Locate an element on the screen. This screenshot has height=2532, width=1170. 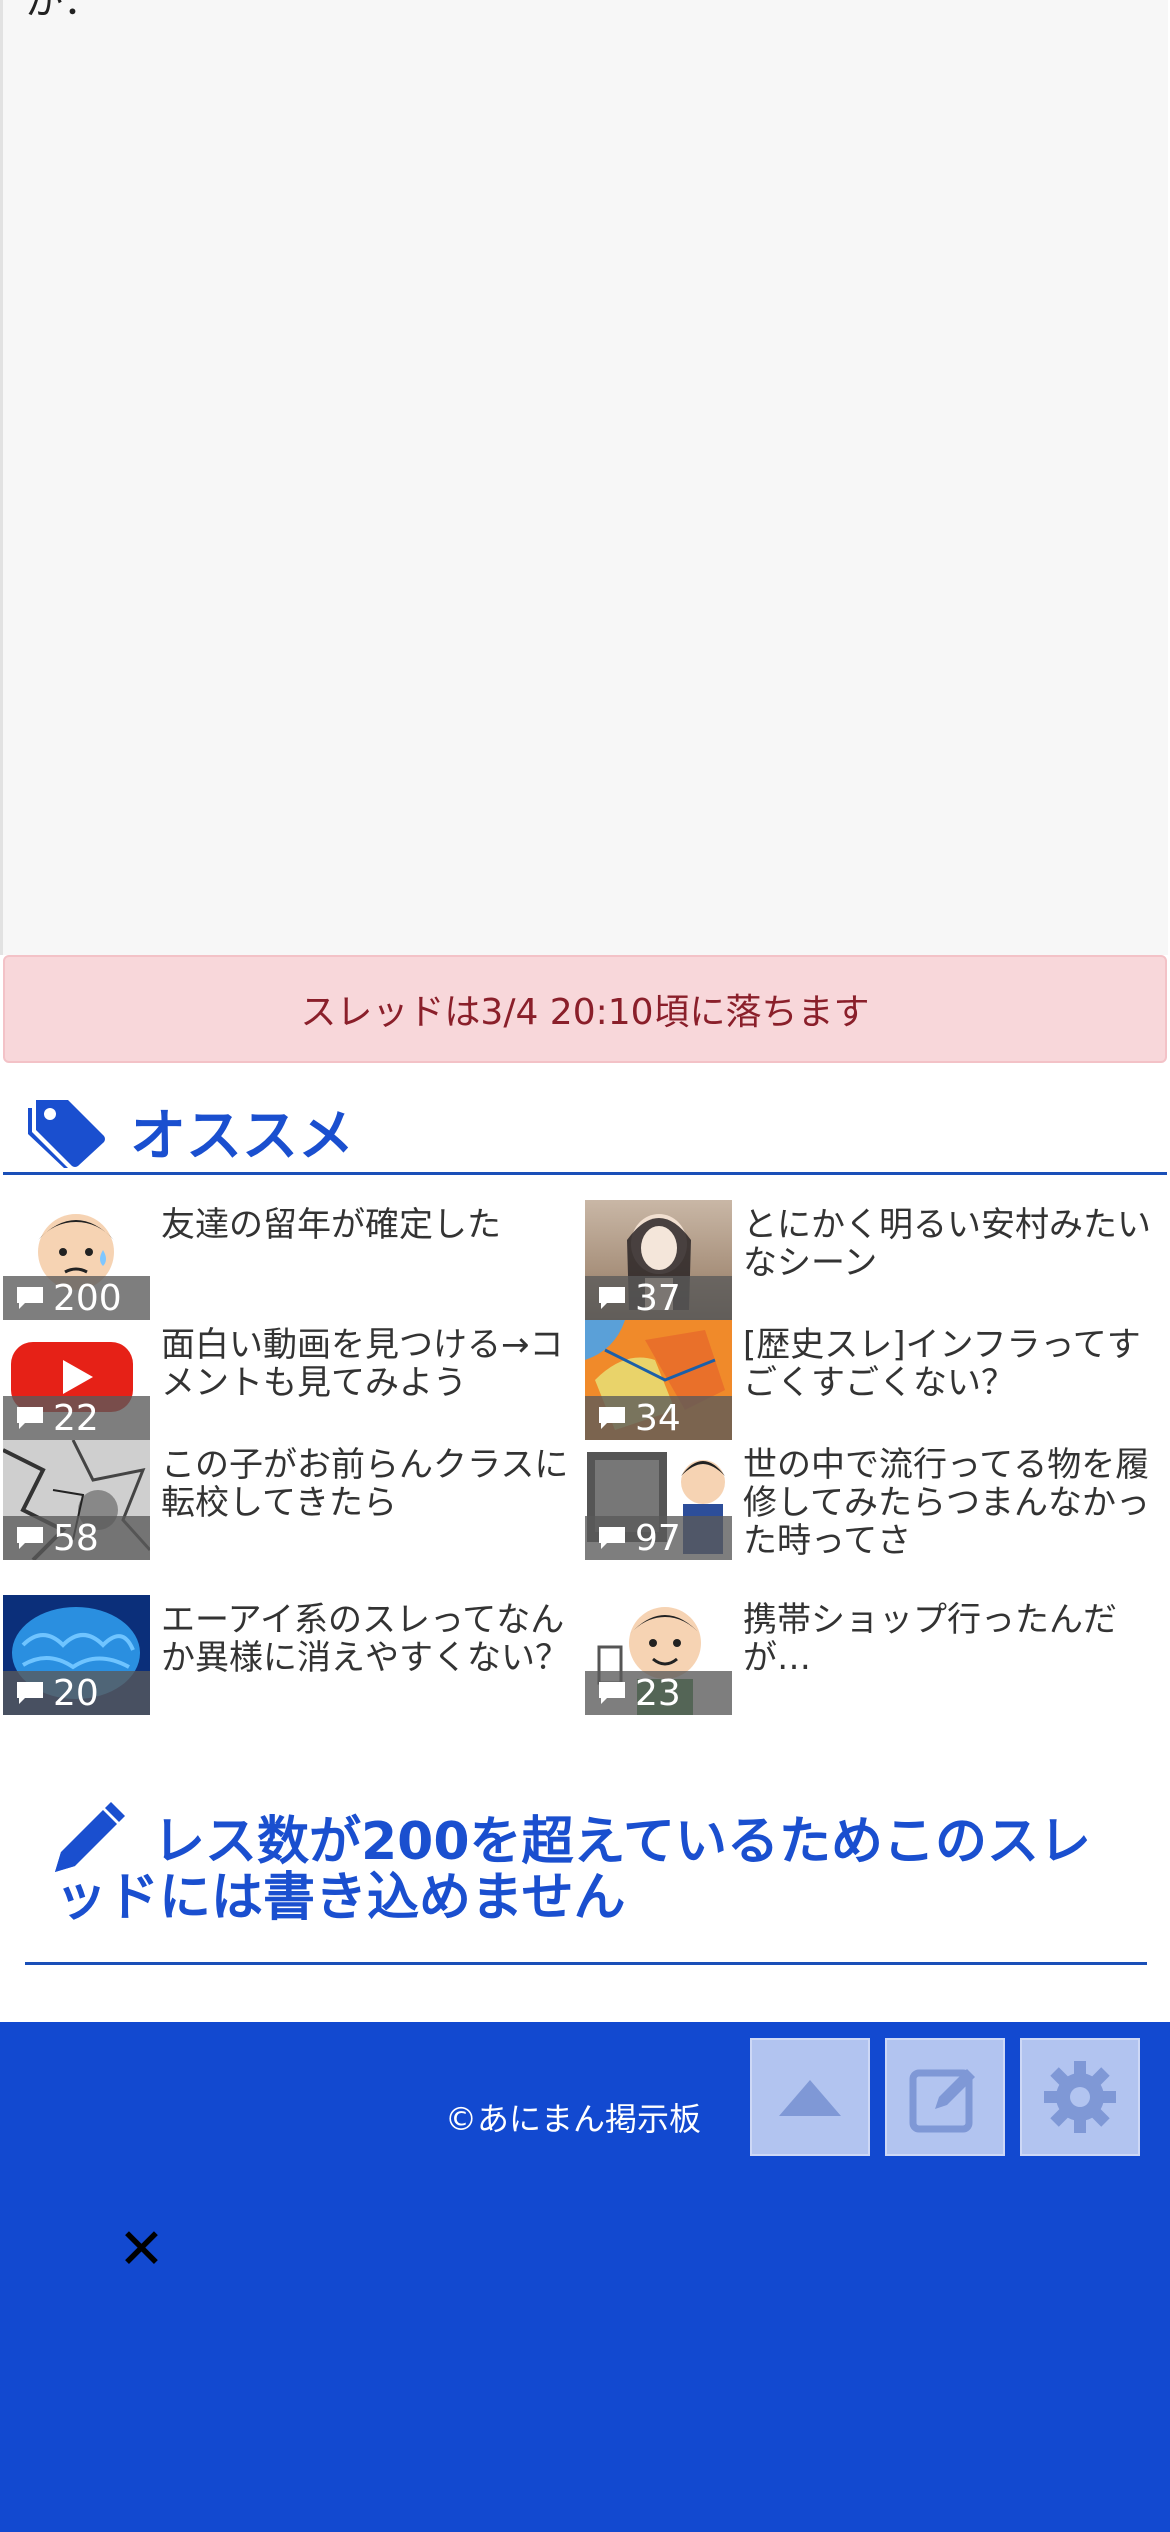
close-icon: ✕ is located at coordinates (141, 2250).